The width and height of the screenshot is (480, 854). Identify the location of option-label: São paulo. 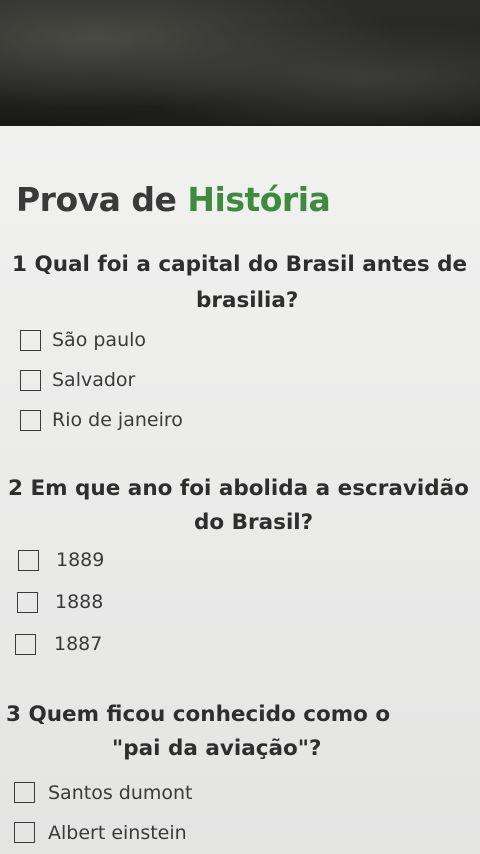
(99, 340).